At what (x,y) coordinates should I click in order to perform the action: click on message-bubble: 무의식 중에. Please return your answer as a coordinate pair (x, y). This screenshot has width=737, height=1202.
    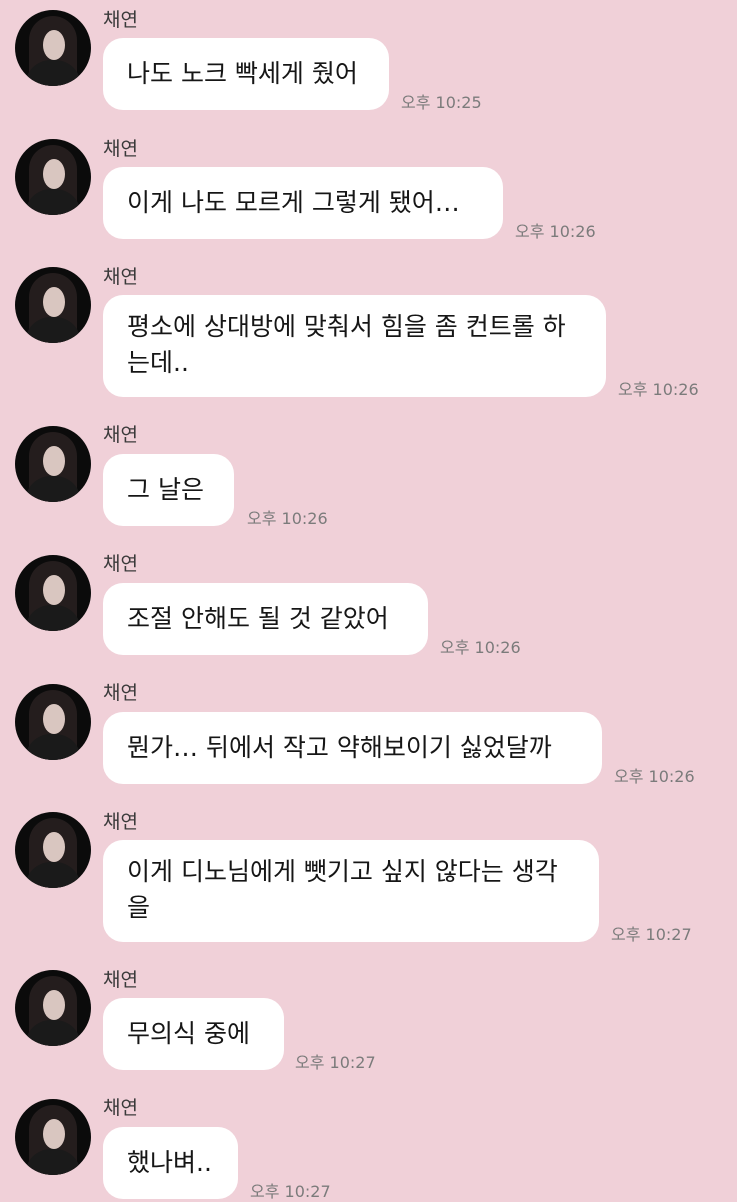
    Looking at the image, I should click on (193, 1034).